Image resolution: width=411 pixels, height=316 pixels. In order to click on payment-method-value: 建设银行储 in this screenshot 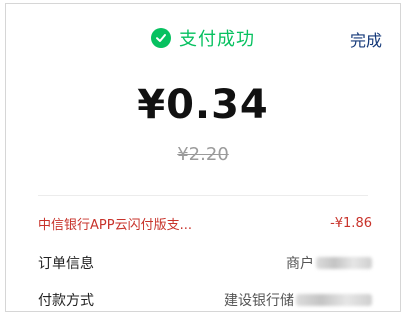, I will do `click(259, 301)`.